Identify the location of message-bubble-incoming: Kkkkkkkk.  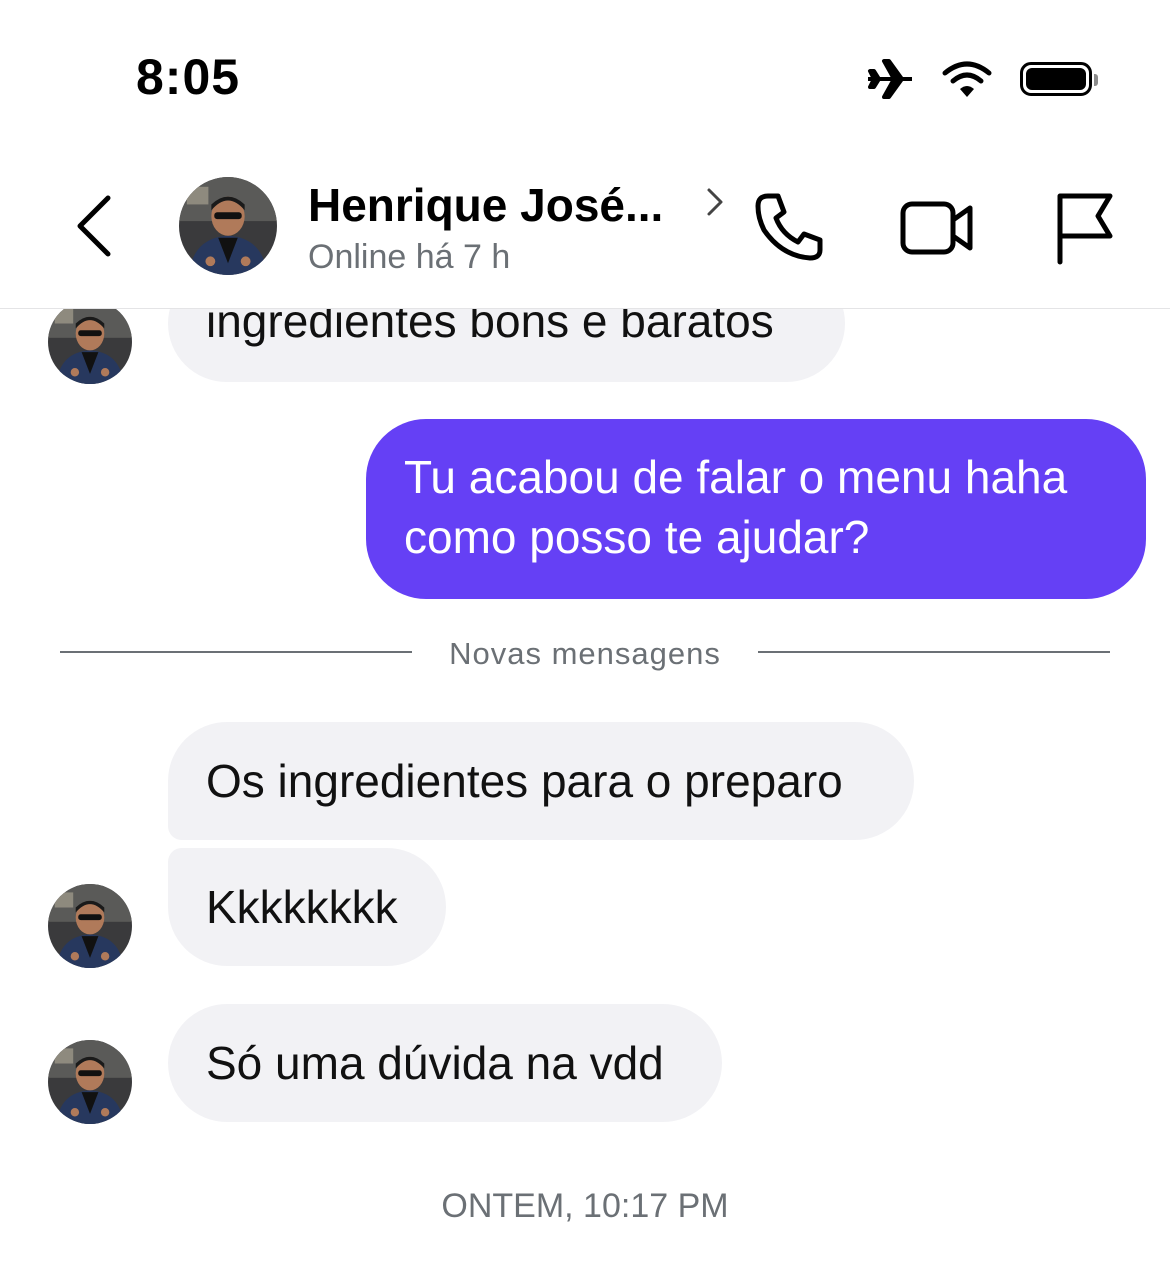
(307, 907).